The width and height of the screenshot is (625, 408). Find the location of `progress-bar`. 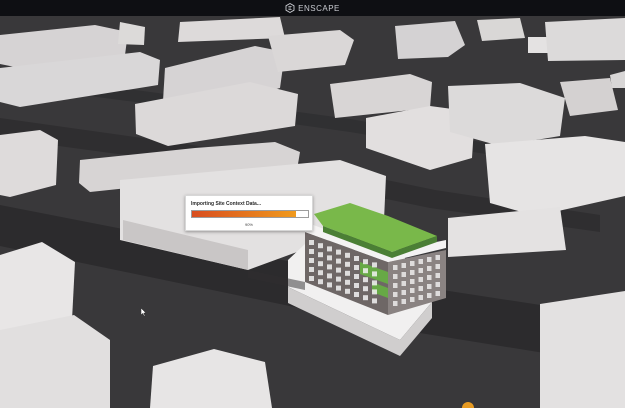

progress-bar is located at coordinates (250, 214).